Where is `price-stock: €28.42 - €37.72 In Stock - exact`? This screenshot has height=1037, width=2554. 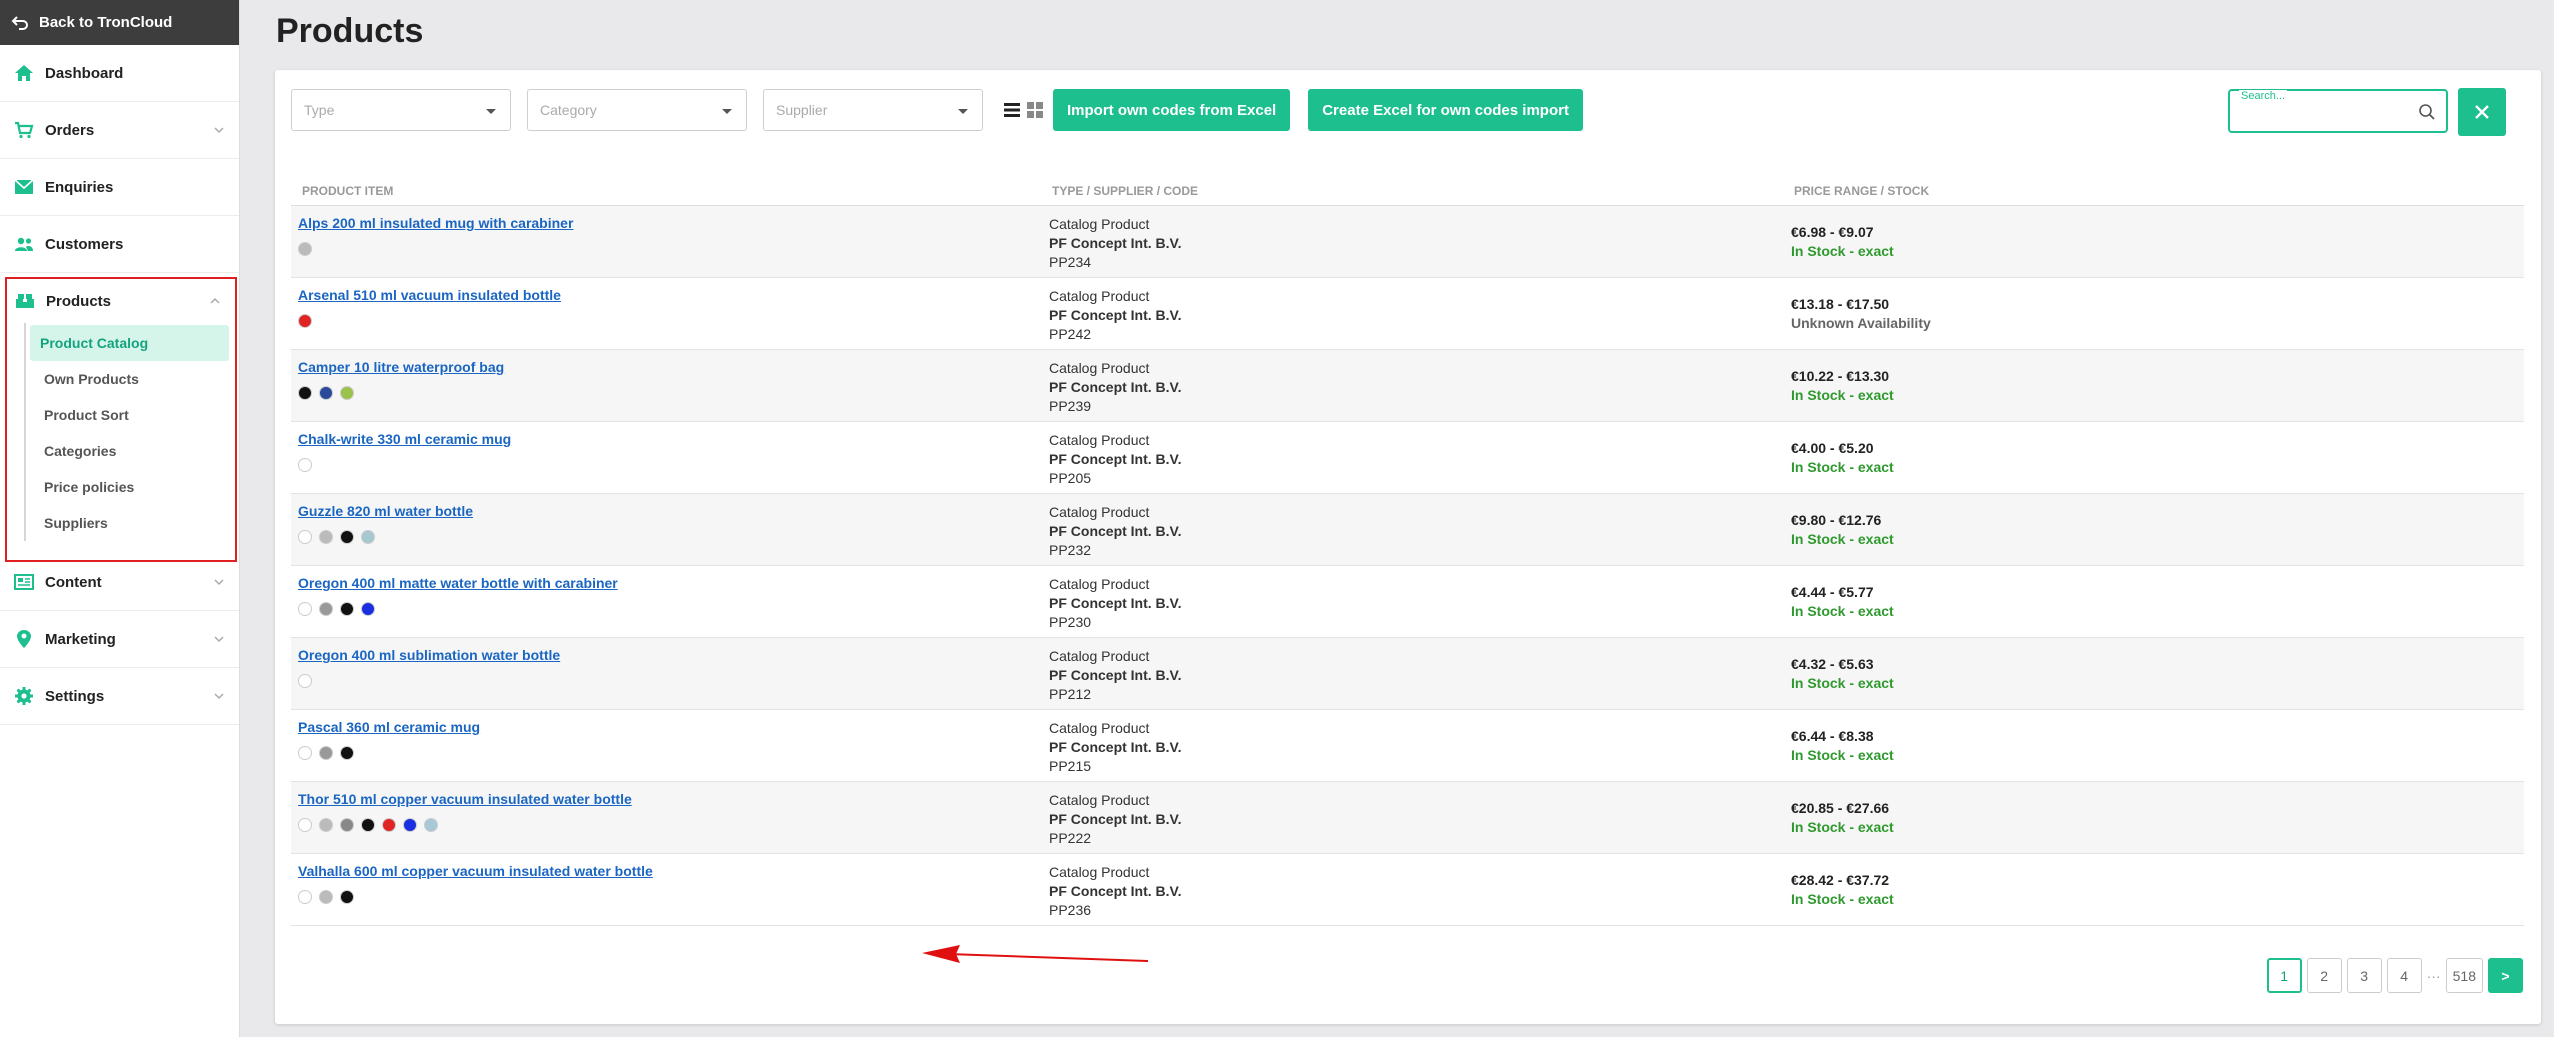
price-stock: €28.42 - €37.72 In Stock - exact is located at coordinates (1842, 890).